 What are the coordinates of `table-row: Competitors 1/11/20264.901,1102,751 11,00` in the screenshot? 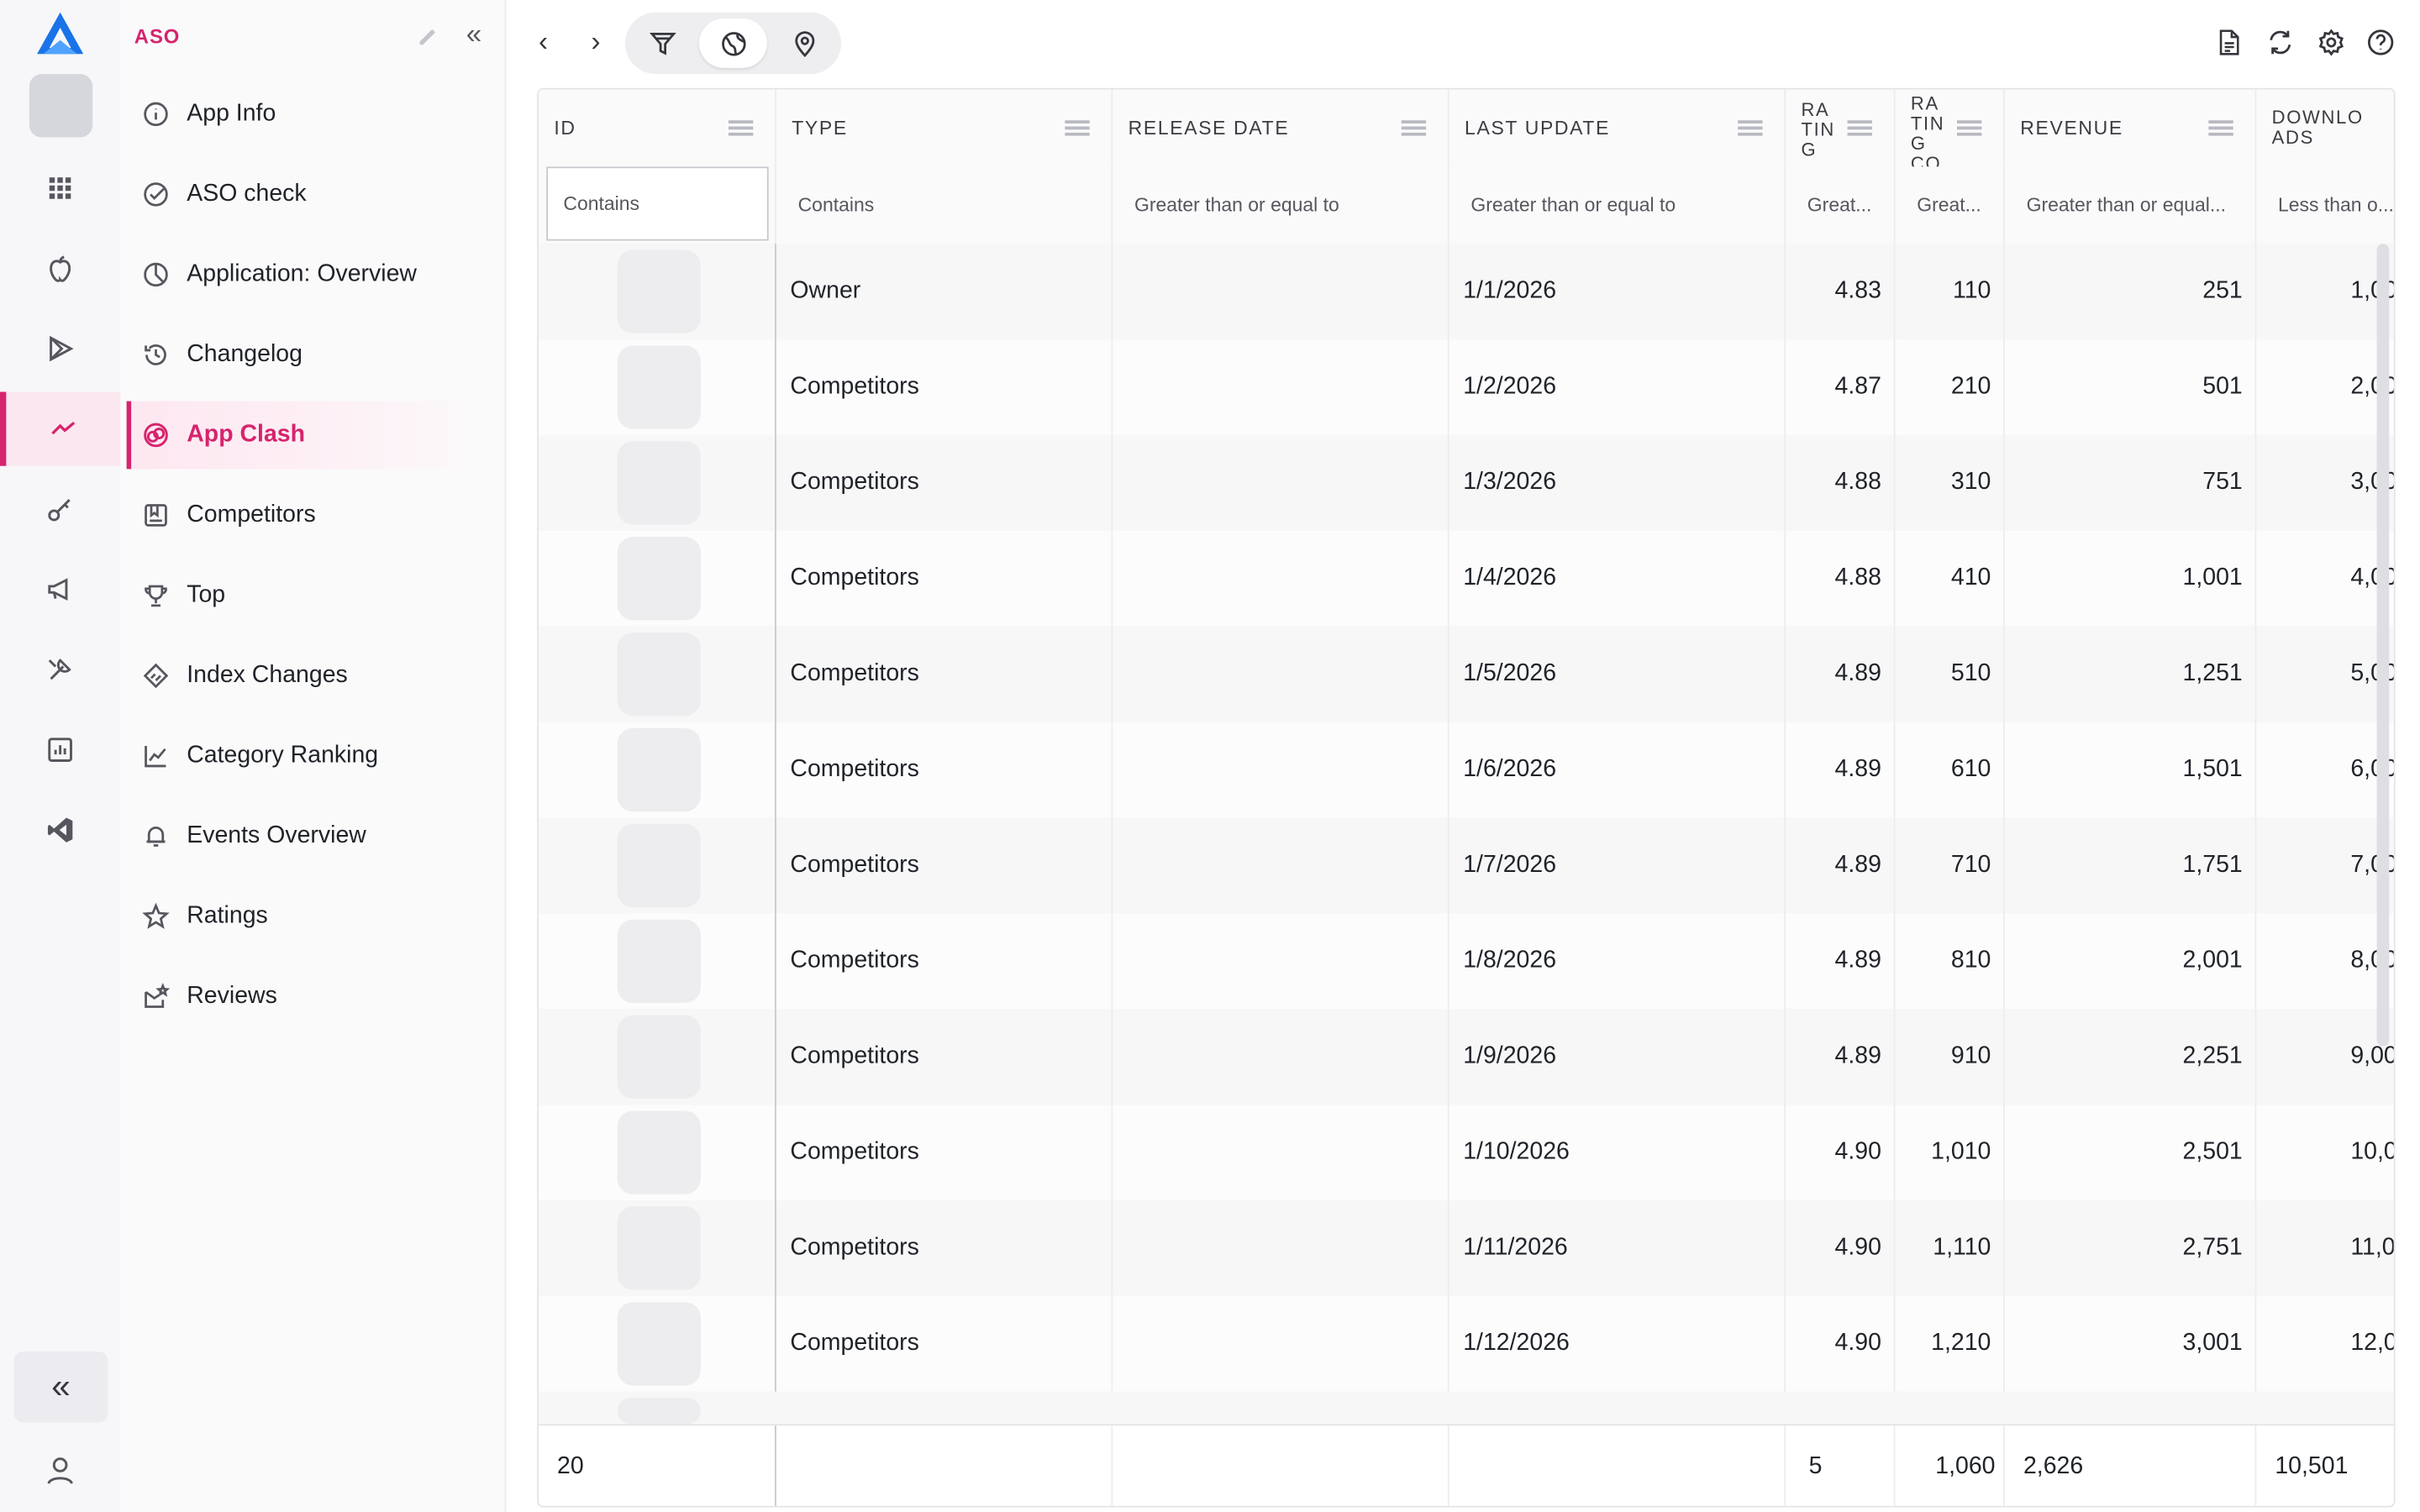 It's located at (1467, 1249).